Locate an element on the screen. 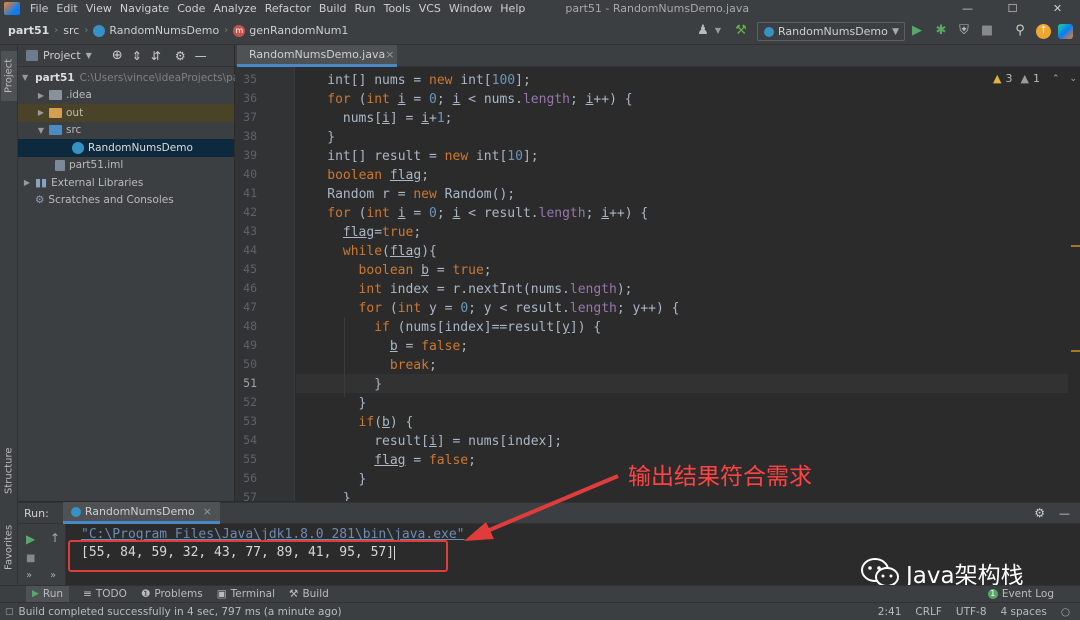 The image size is (1080, 620). arrow-up-icon: ↑ is located at coordinates (55, 538).